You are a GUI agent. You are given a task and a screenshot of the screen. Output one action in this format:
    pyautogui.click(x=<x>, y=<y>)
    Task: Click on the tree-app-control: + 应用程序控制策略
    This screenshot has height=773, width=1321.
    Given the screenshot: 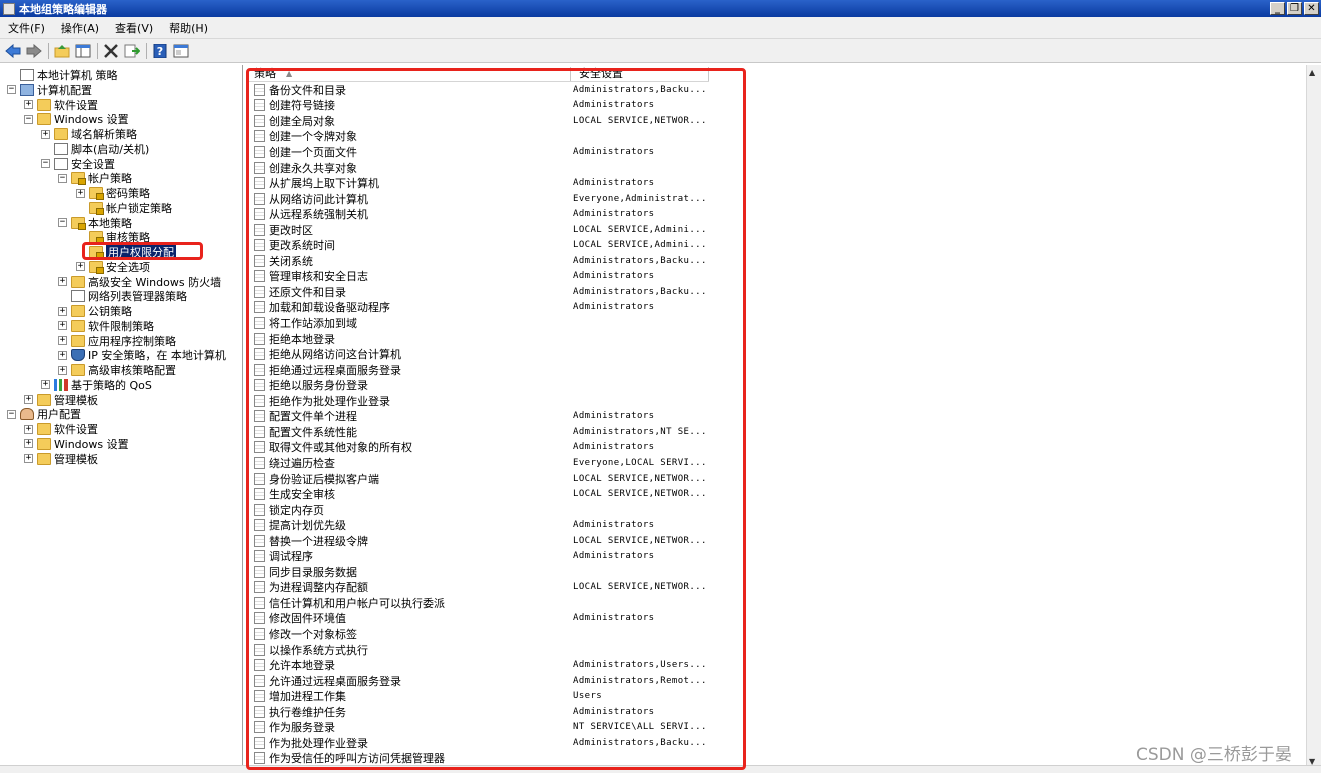 What is the action you would take?
    pyautogui.click(x=117, y=341)
    